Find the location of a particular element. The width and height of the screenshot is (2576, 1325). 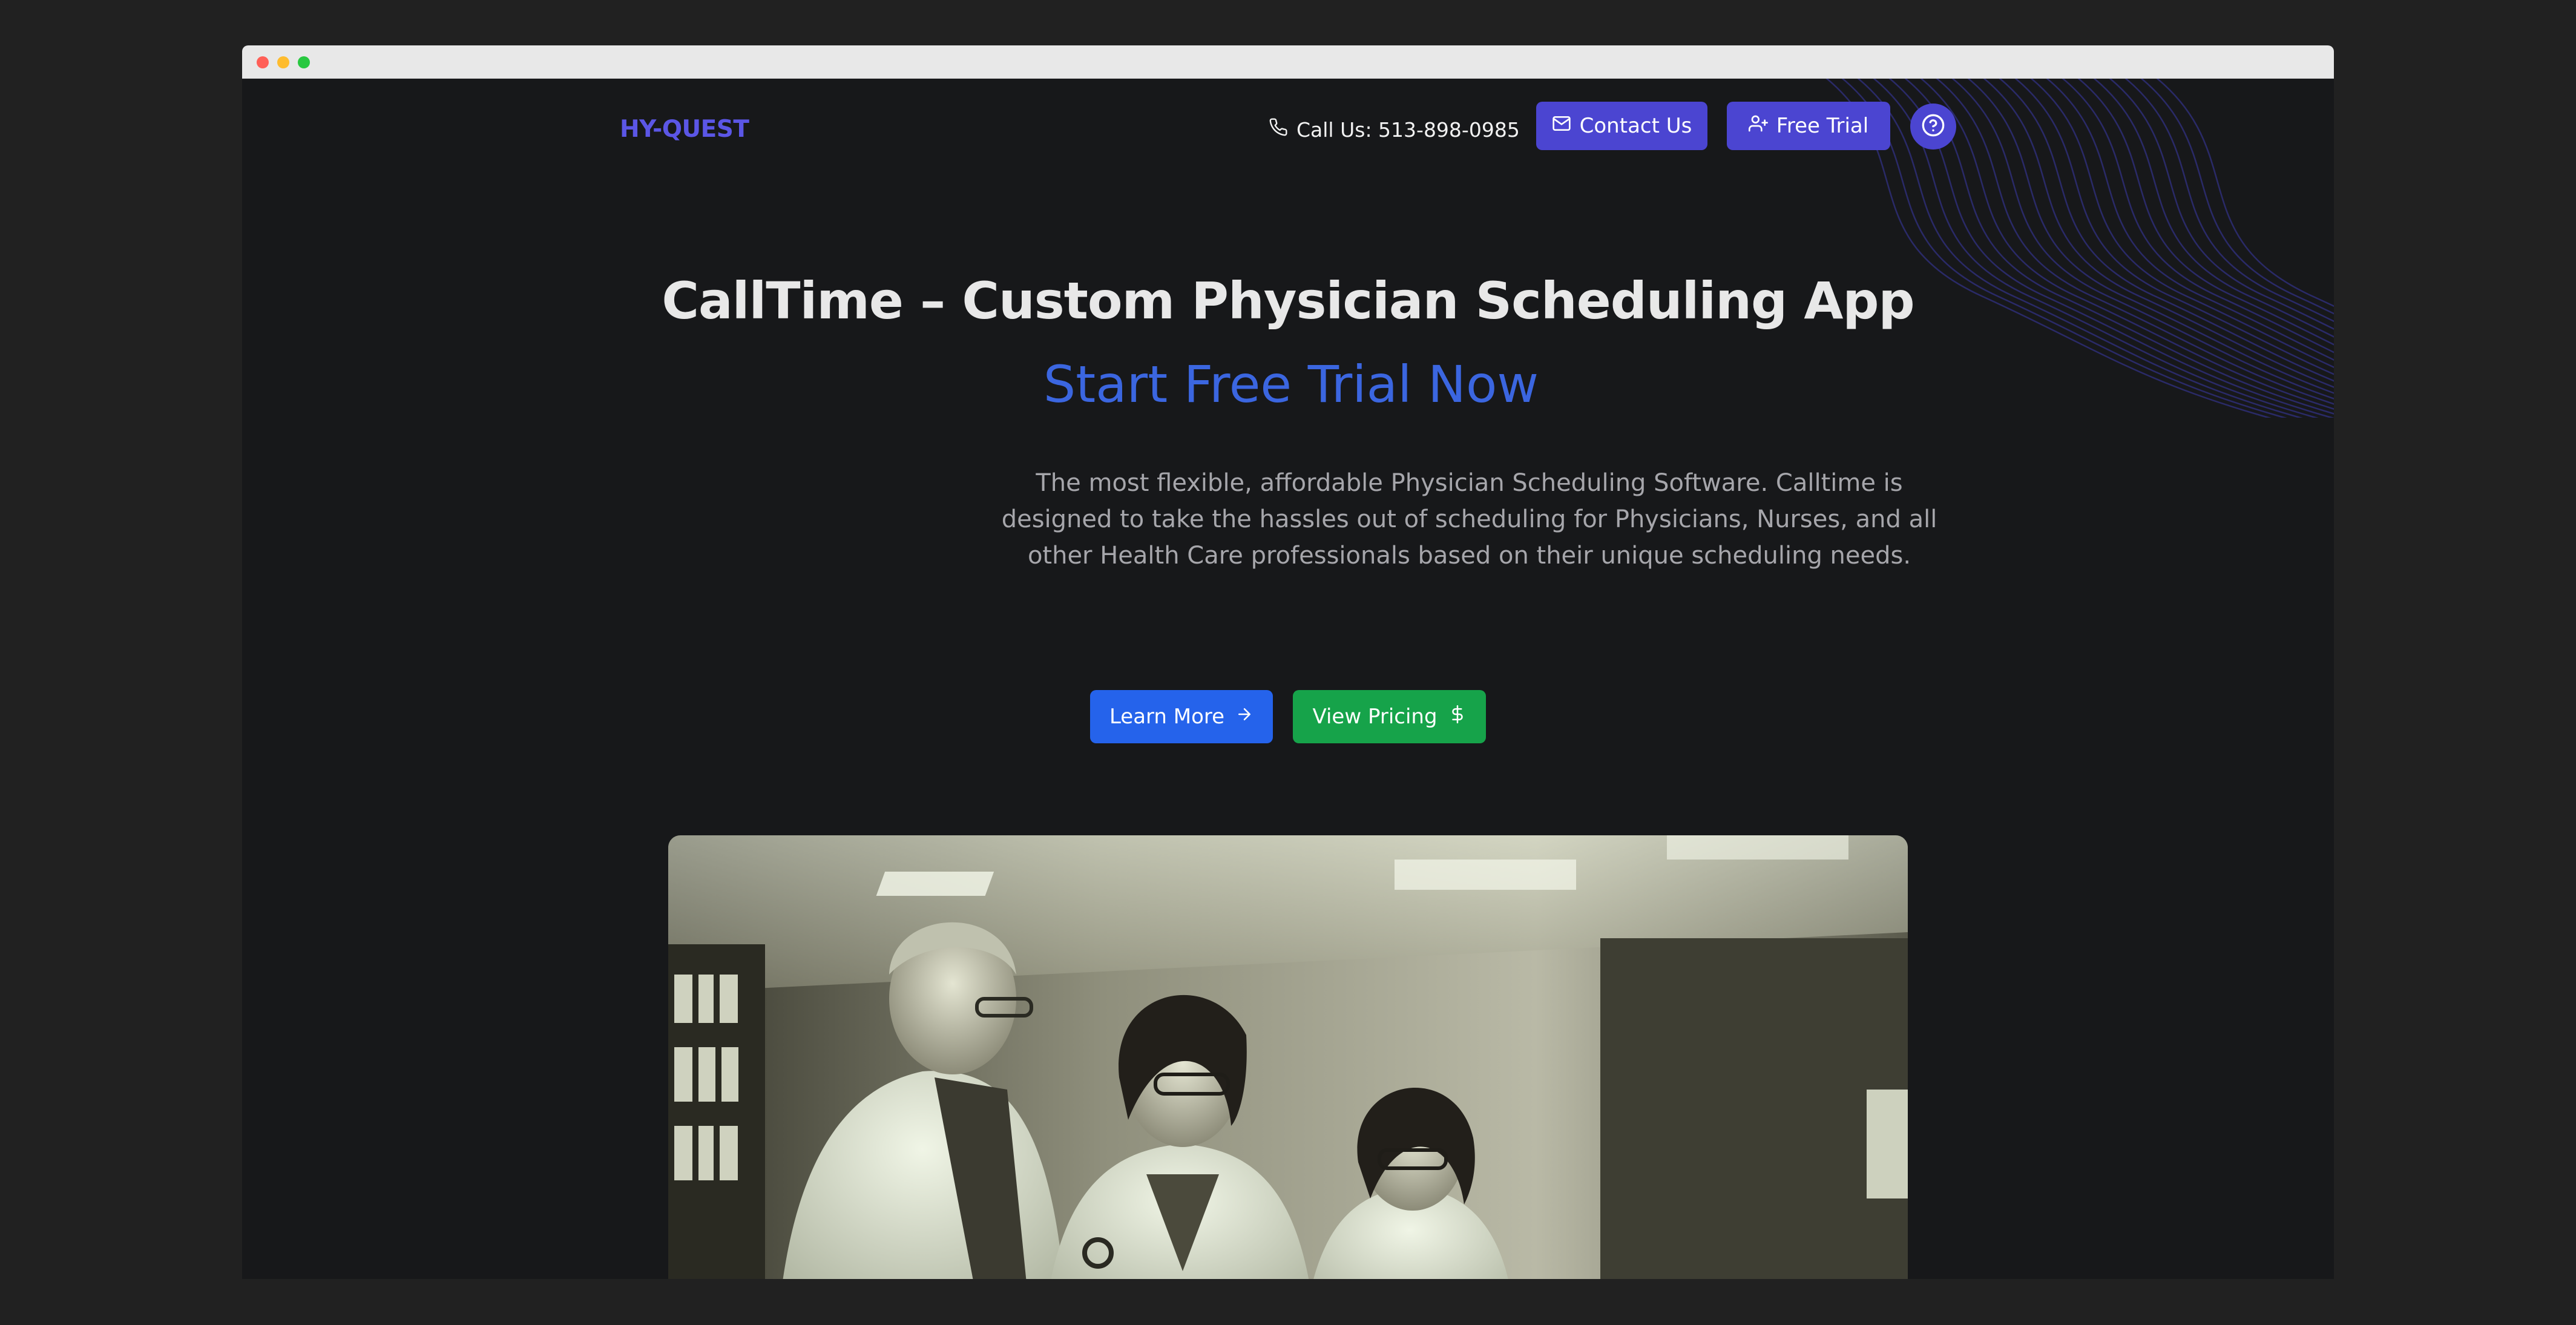

contact-us-label: Contact Us is located at coordinates (1635, 126).